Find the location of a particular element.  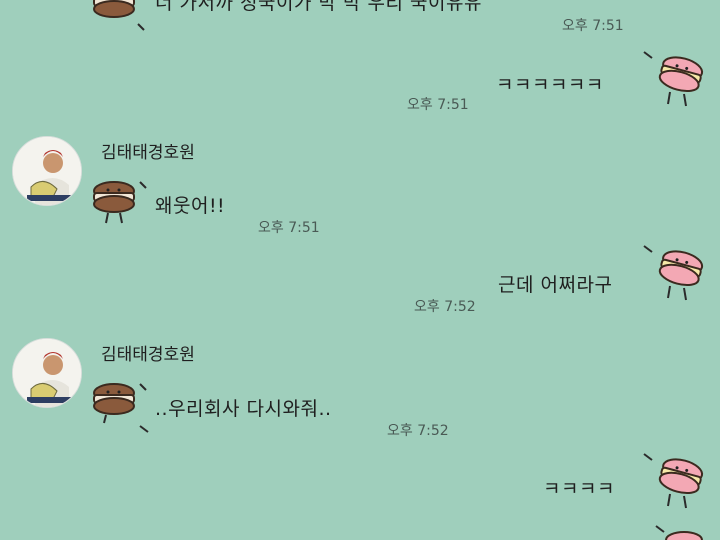

message-text: 왜웃어!! is located at coordinates (190, 206).